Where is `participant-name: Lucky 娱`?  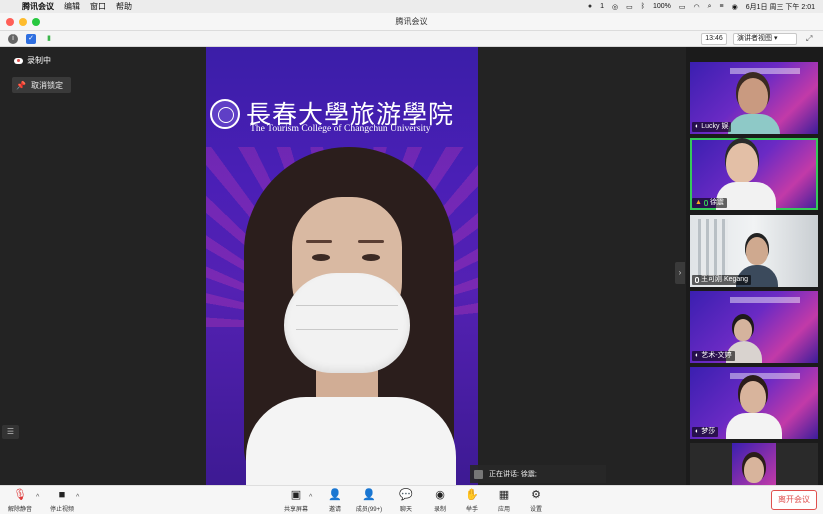 participant-name: Lucky 娱 is located at coordinates (715, 126).